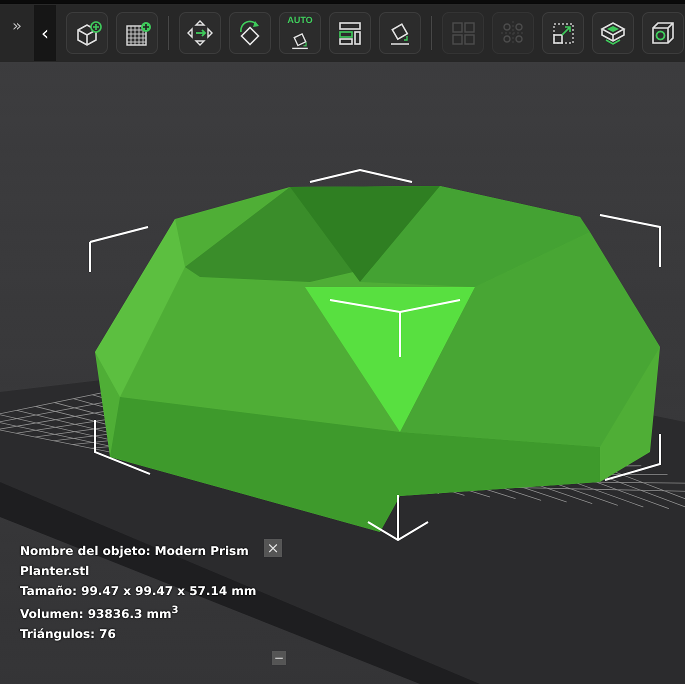 This screenshot has width=685, height=684. I want to click on expand-button: », so click(17, 33).